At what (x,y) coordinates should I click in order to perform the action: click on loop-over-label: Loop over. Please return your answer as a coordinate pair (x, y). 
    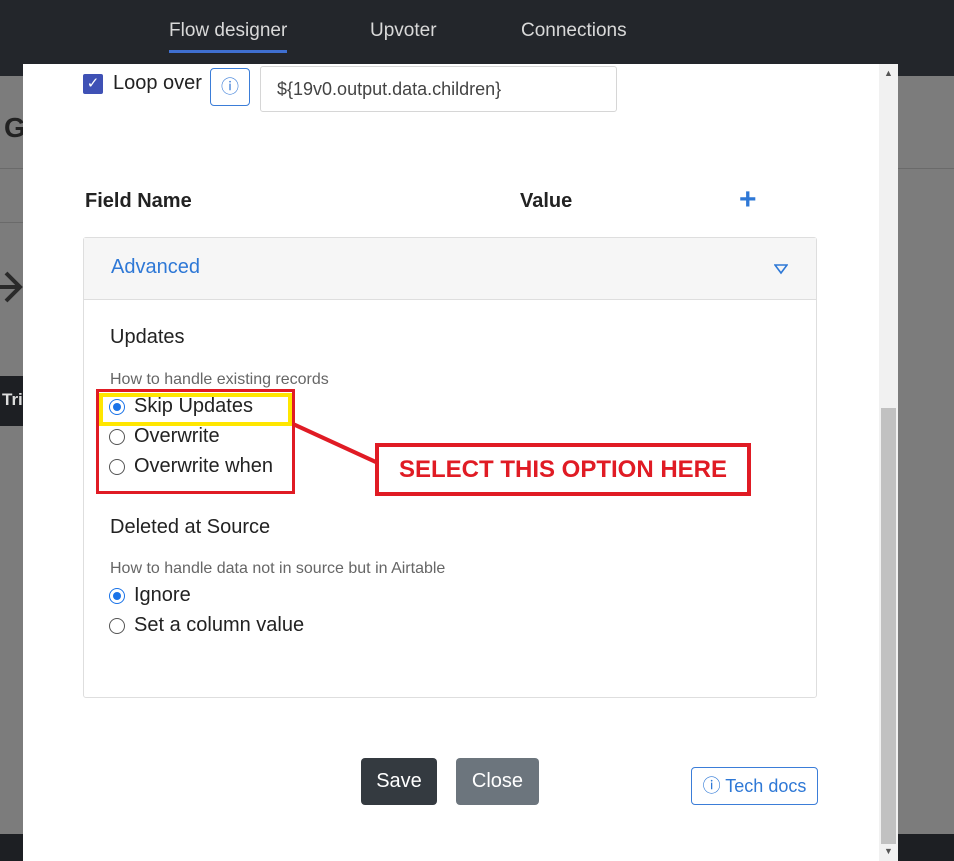
    Looking at the image, I should click on (157, 83).